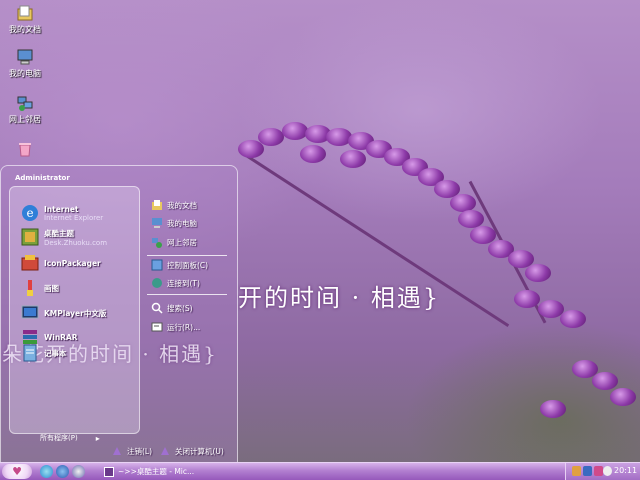 The width and height of the screenshot is (640, 480). Describe the element at coordinates (625, 470) in the screenshot. I see `clock: 20:11` at that location.